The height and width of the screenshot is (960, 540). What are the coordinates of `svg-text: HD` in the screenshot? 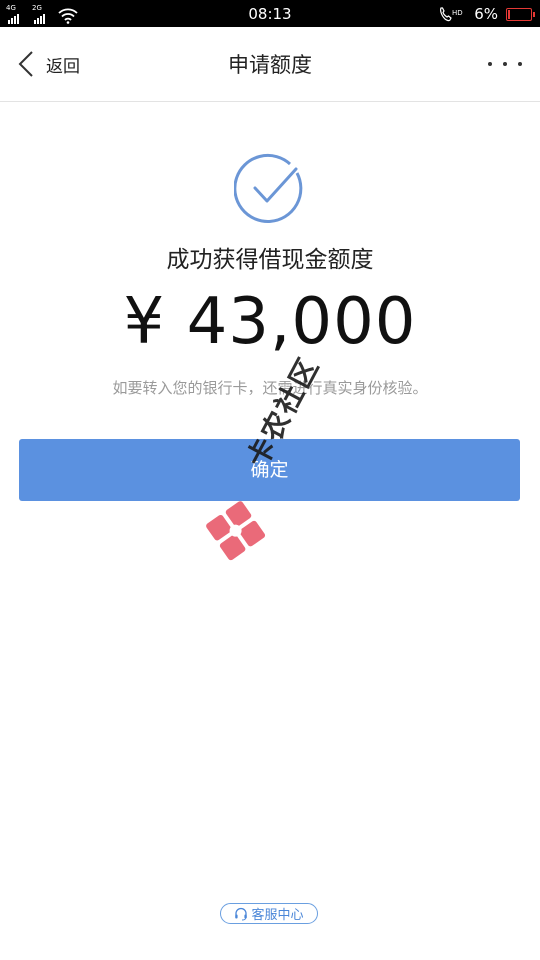 It's located at (457, 13).